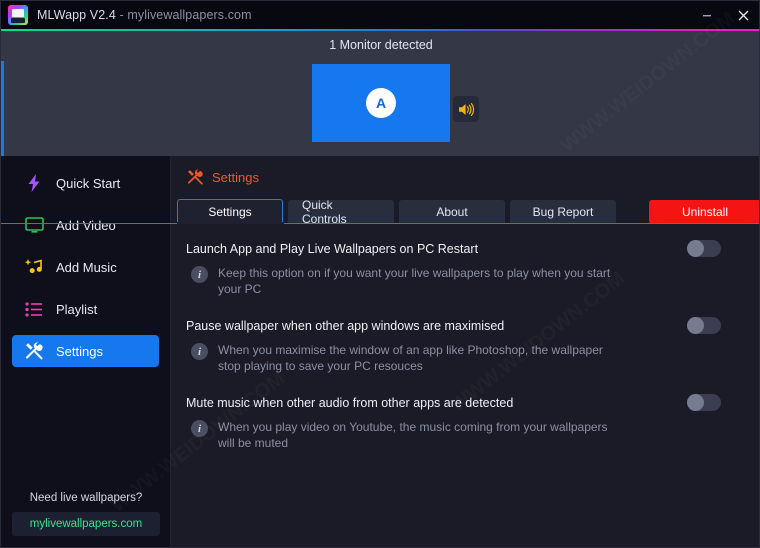 The width and height of the screenshot is (760, 548). I want to click on sidebar-item-add-music: Add Music, so click(85, 267).